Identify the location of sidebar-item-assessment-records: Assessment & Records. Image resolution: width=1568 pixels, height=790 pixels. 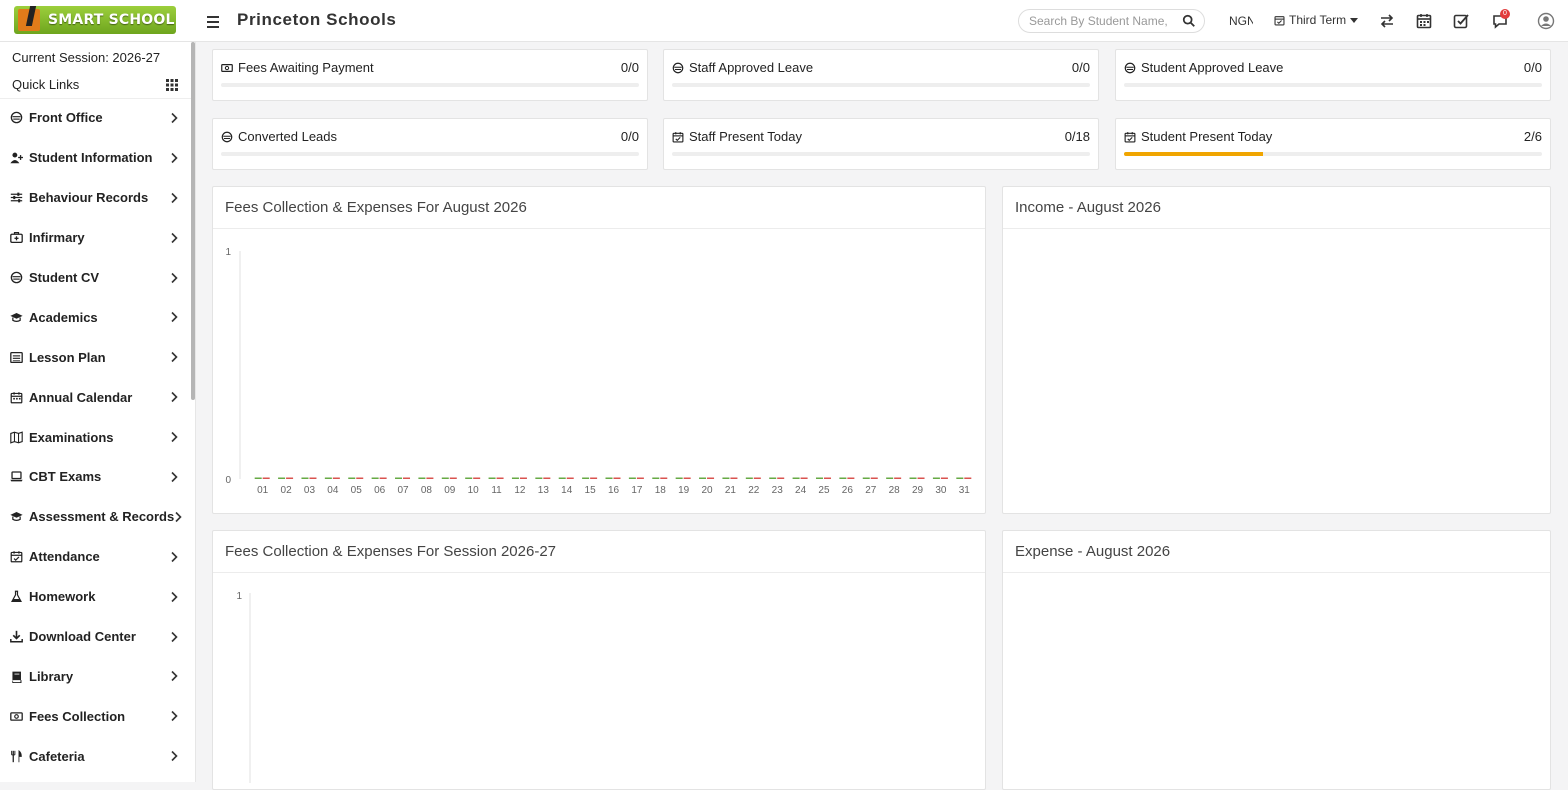
(95, 517).